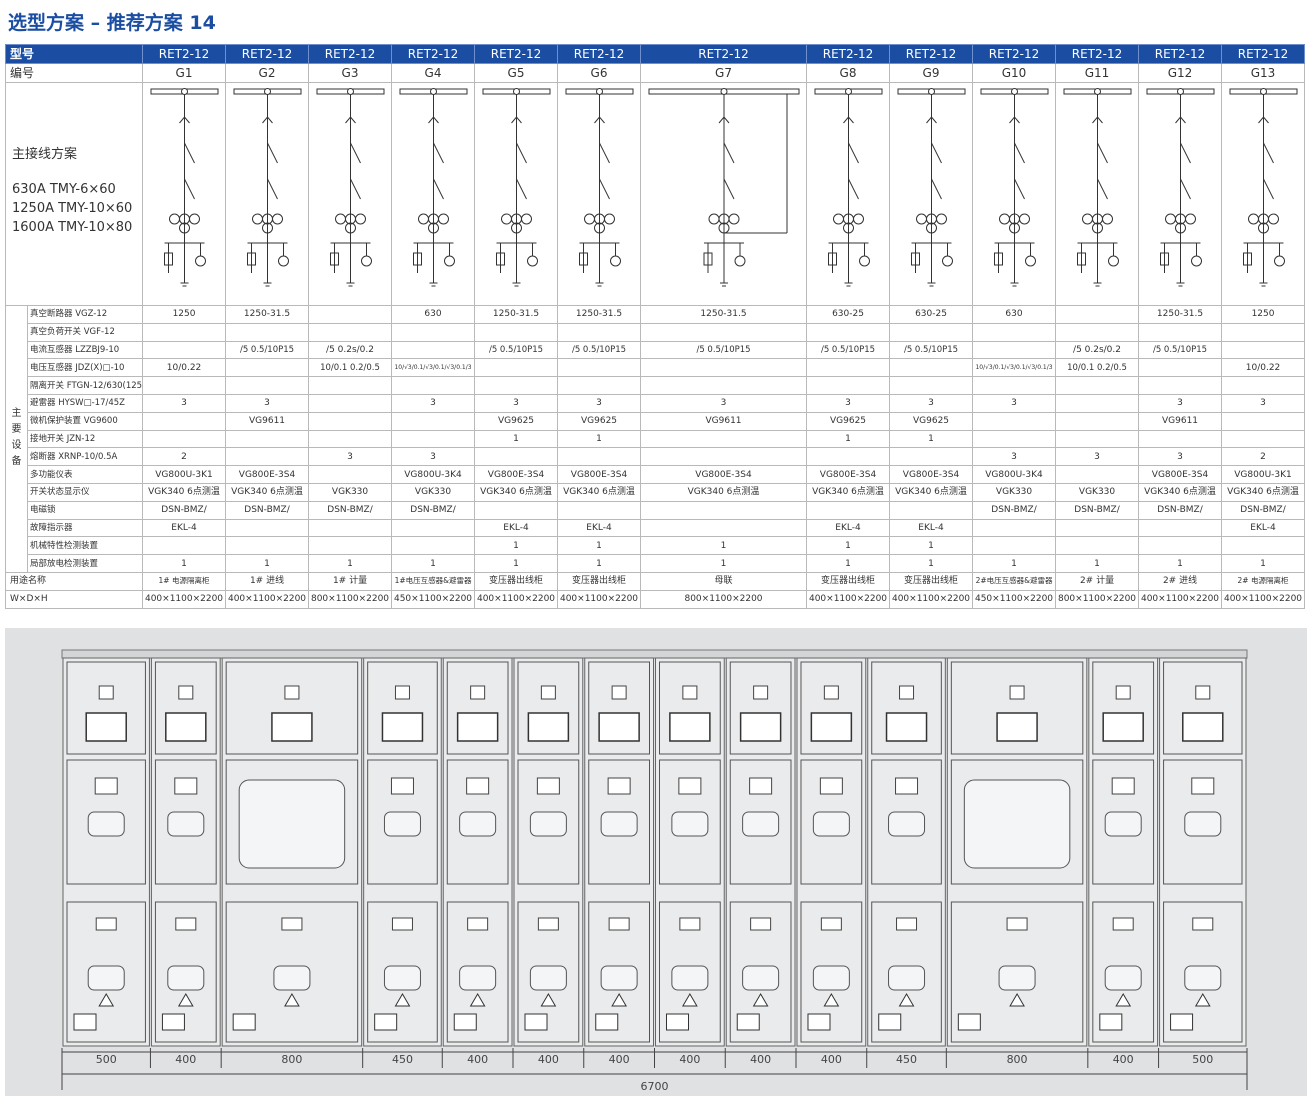  I want to click on cabinet-width-label: 500, so click(1202, 1059).